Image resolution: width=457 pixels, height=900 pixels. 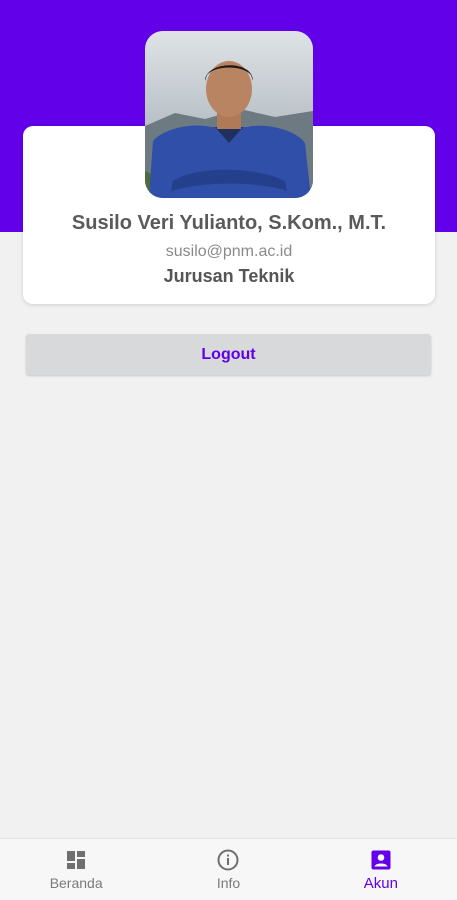 What do you see at coordinates (76, 883) in the screenshot?
I see `nav-label-beranda: Beranda` at bounding box center [76, 883].